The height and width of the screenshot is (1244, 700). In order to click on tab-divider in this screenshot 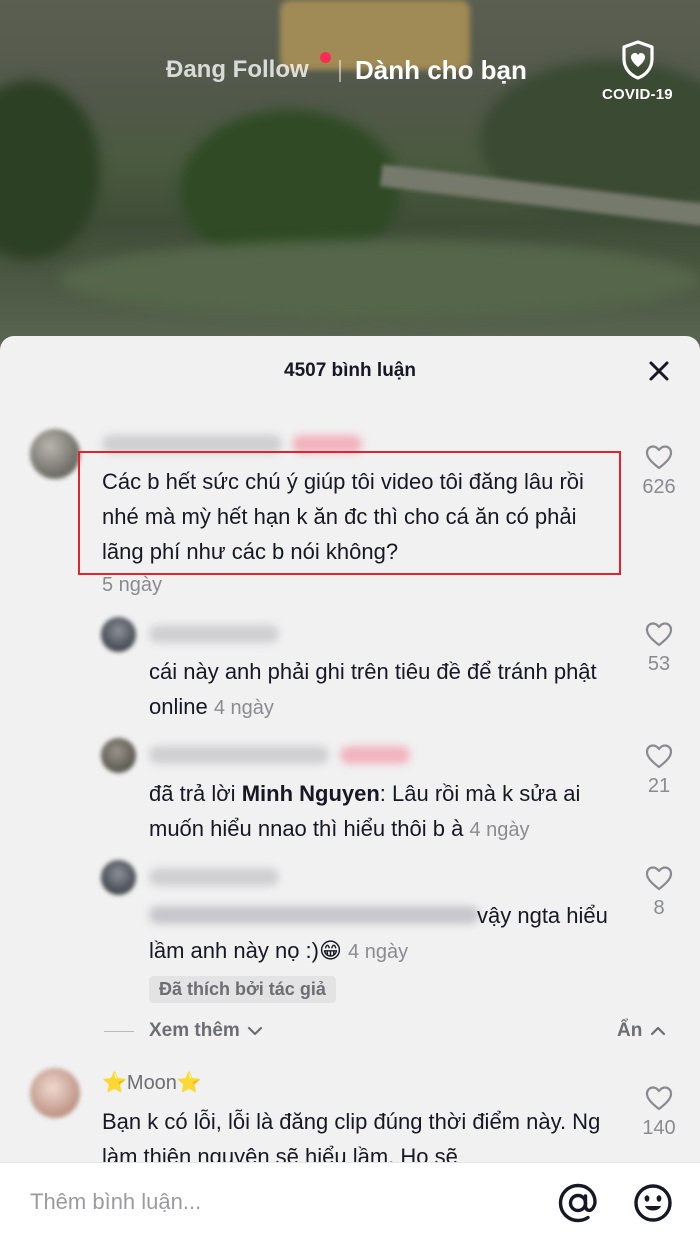, I will do `click(340, 71)`.